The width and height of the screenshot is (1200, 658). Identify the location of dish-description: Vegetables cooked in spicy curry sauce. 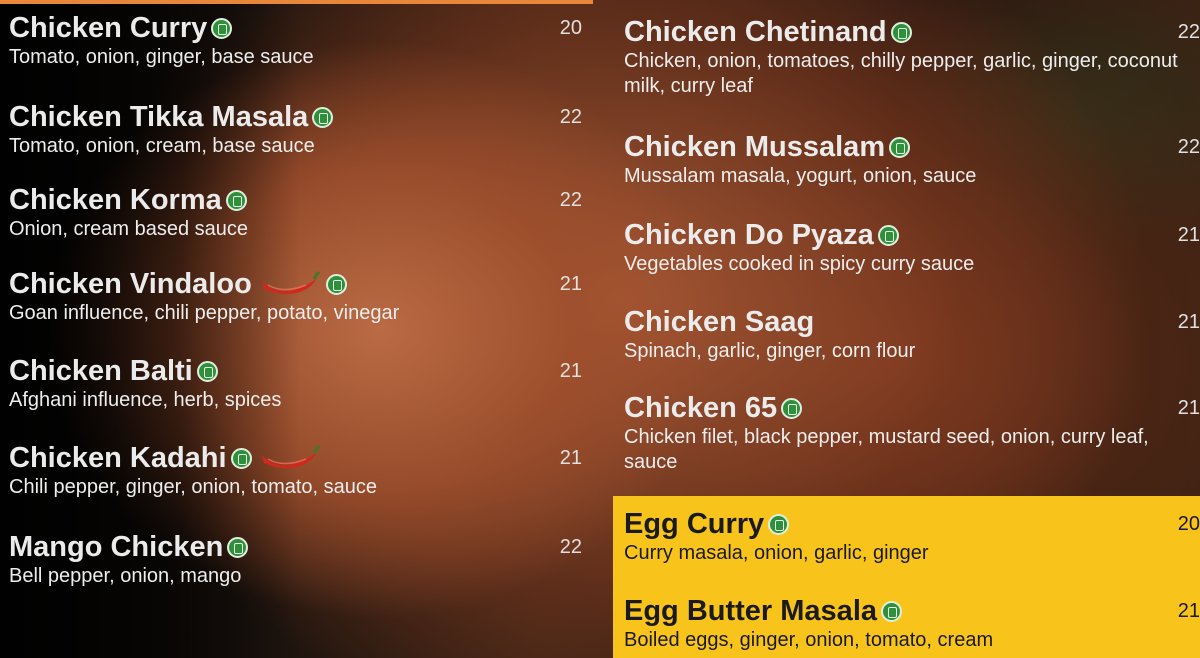
(799, 264).